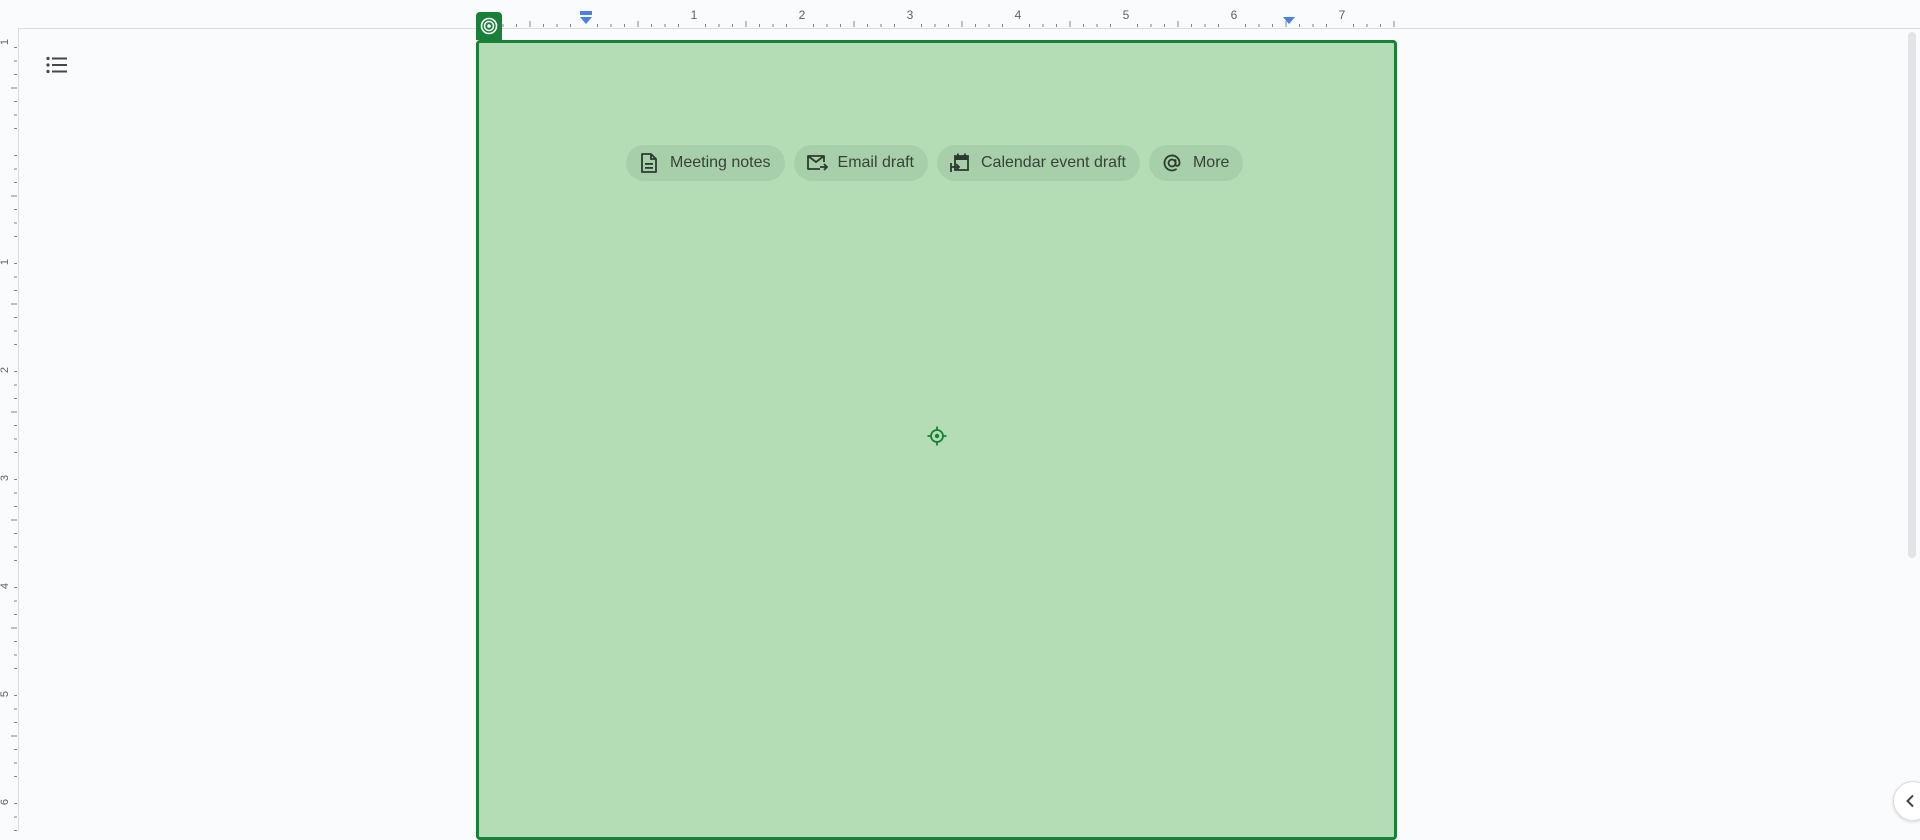 This screenshot has height=840, width=1920. Describe the element at coordinates (1910, 801) in the screenshot. I see `chevron-left-icon` at that location.